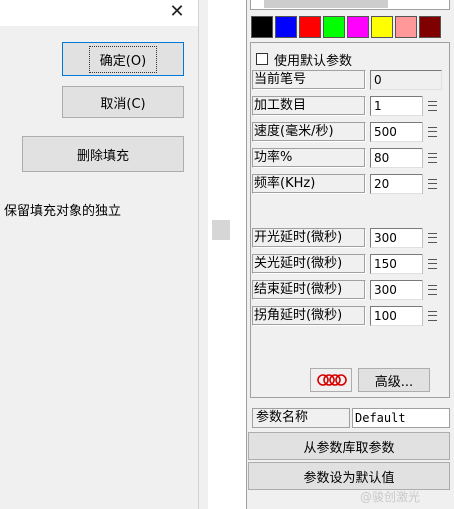 The height and width of the screenshot is (509, 454). What do you see at coordinates (63, 211) in the screenshot?
I see `keep-fill-note: 保留填充对象的独立` at bounding box center [63, 211].